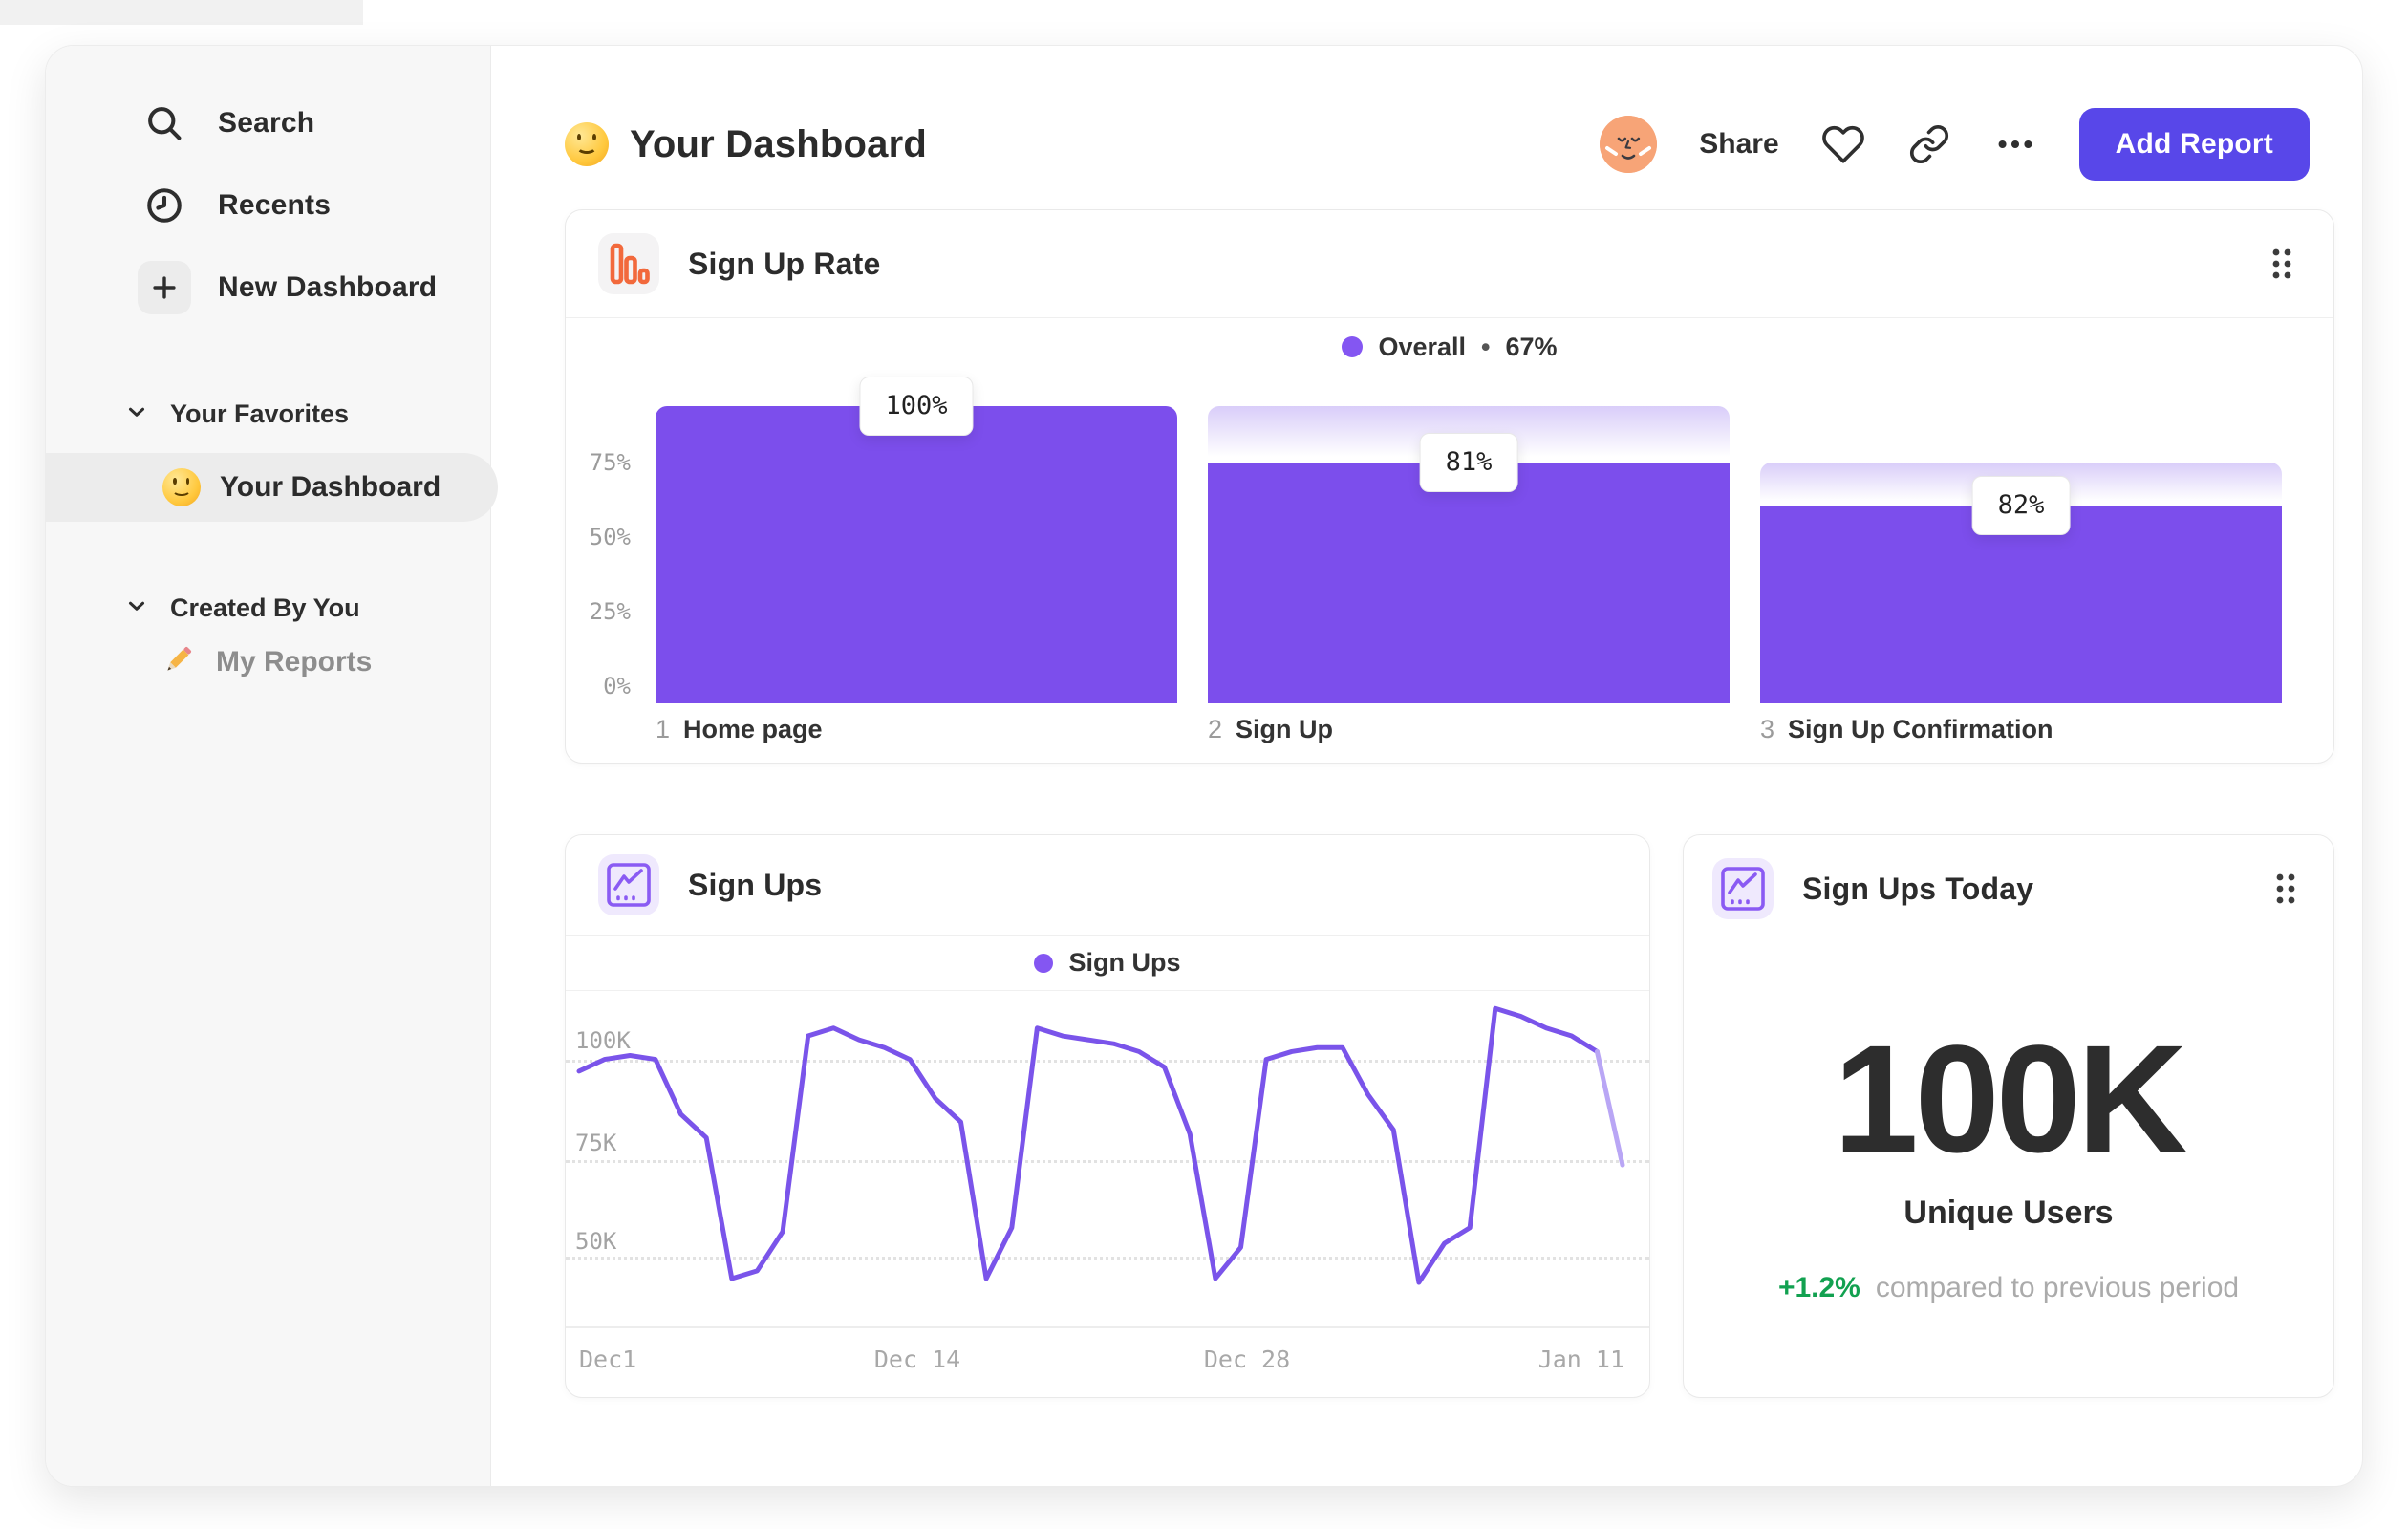 The image size is (2408, 1529). I want to click on avatar, so click(1629, 144).